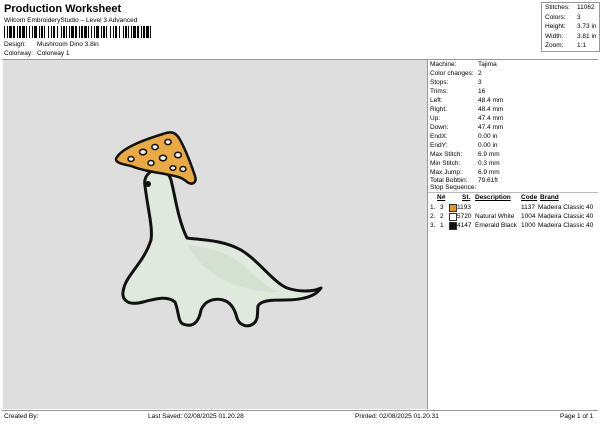 The height and width of the screenshot is (424, 600). What do you see at coordinates (446, 154) in the screenshot?
I see `spec-label: Max Stitch:` at bounding box center [446, 154].